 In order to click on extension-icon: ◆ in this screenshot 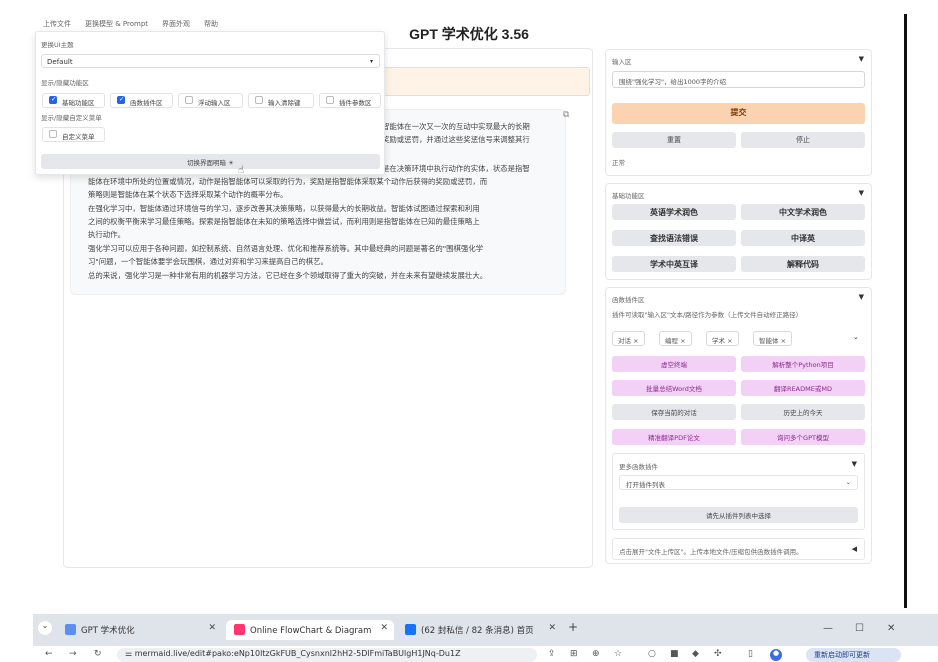, I will do `click(695, 654)`.